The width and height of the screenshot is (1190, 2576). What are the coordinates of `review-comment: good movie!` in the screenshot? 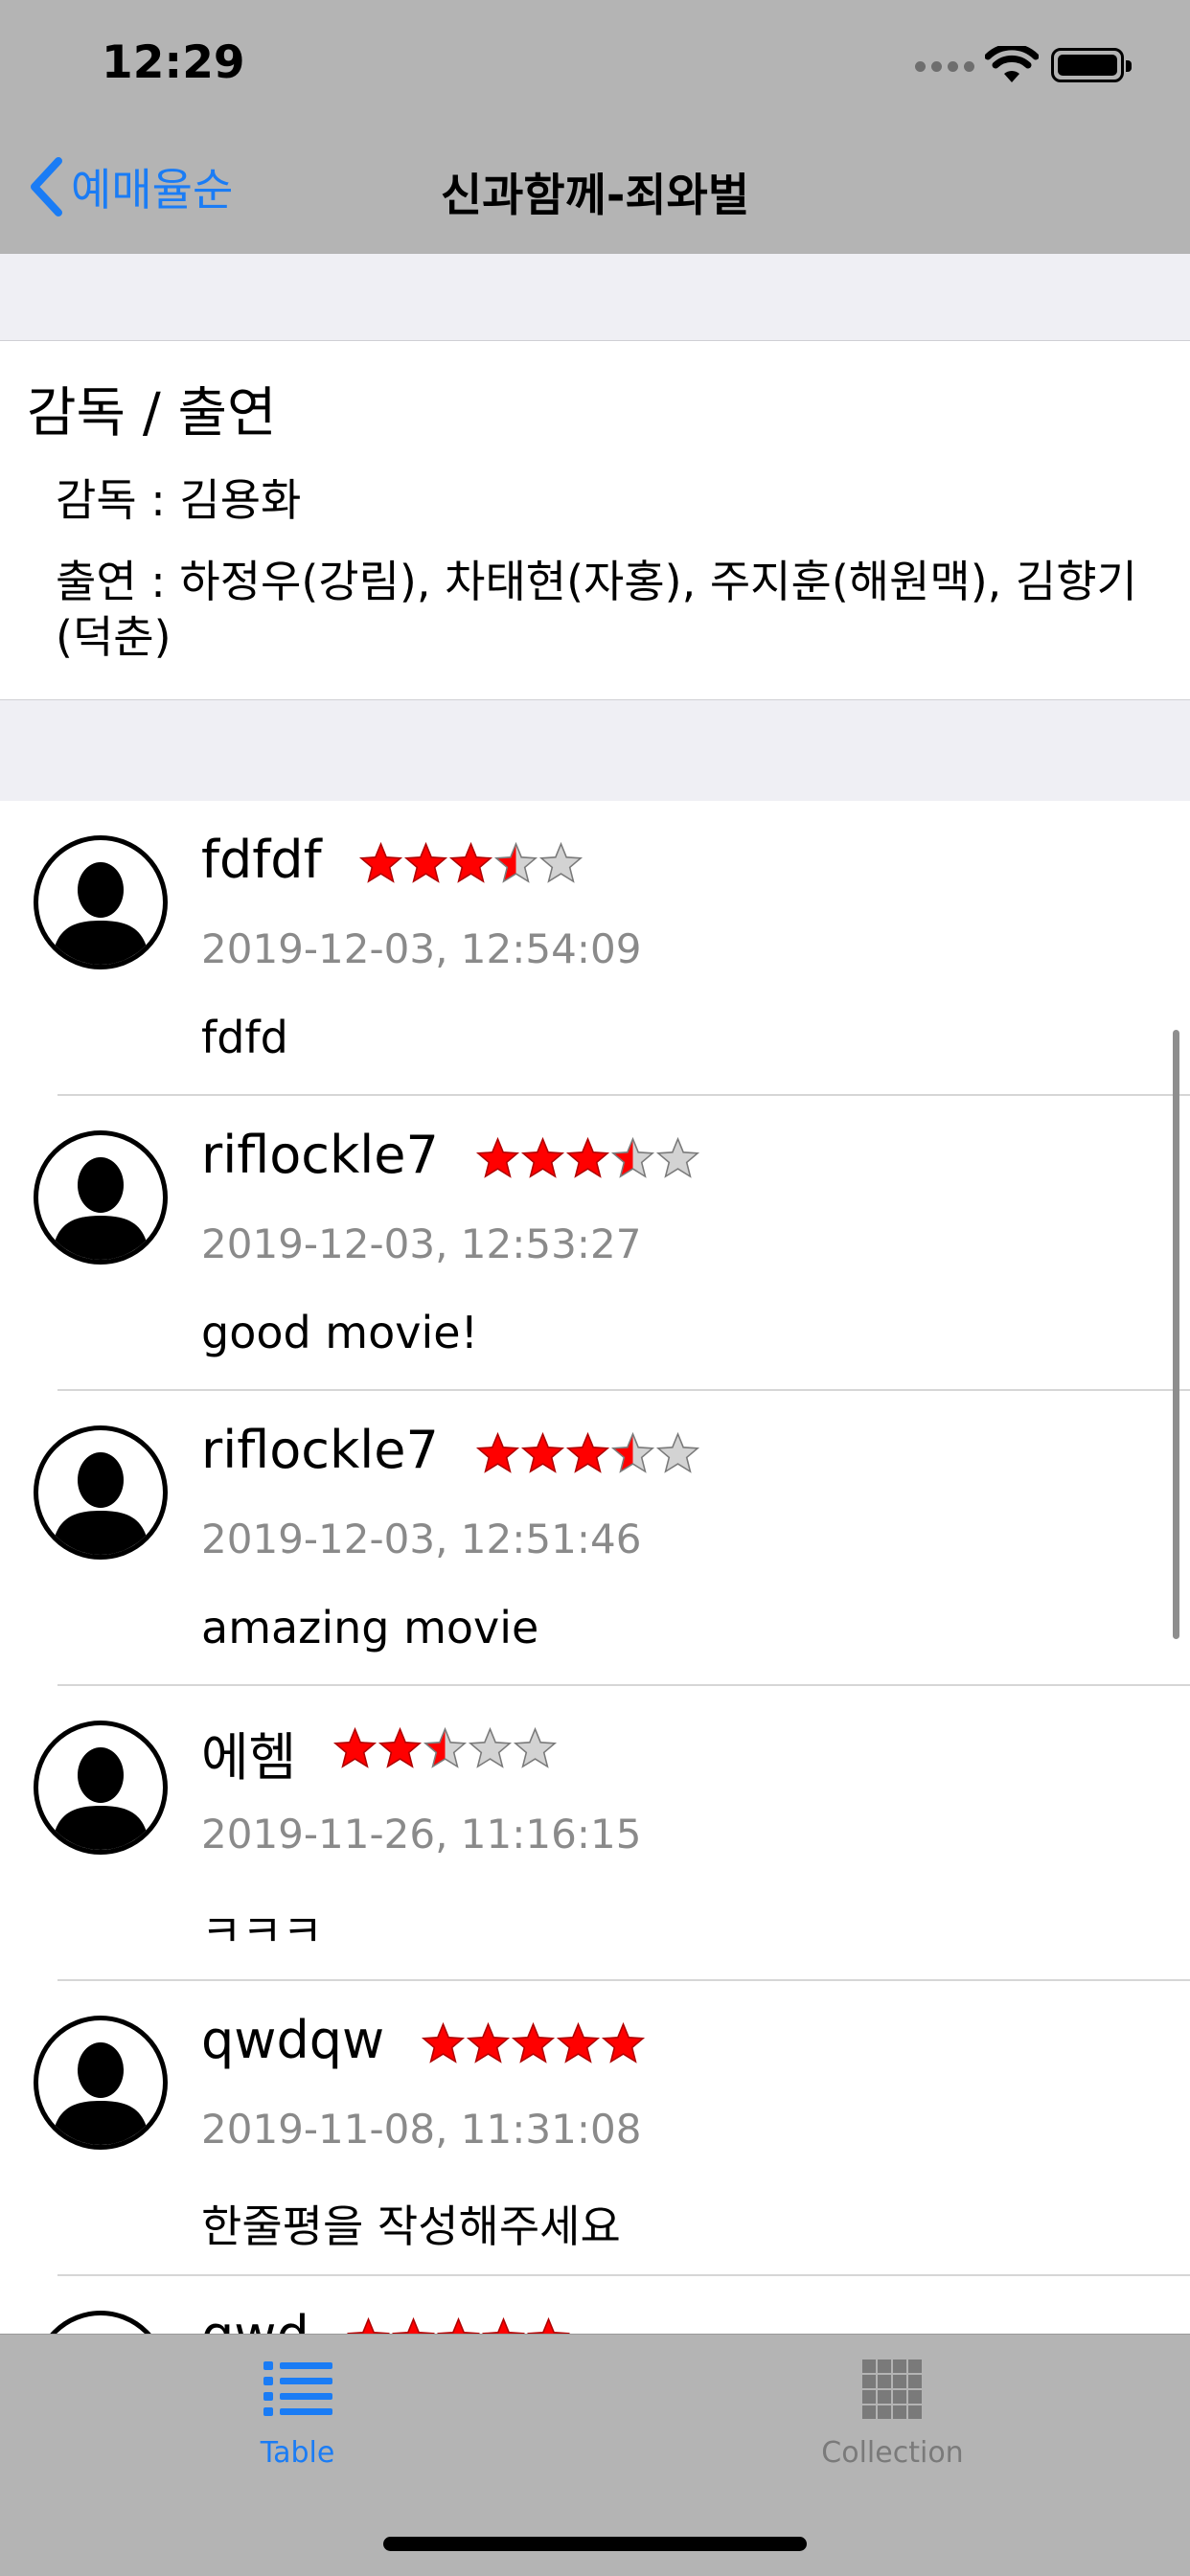 It's located at (340, 1332).